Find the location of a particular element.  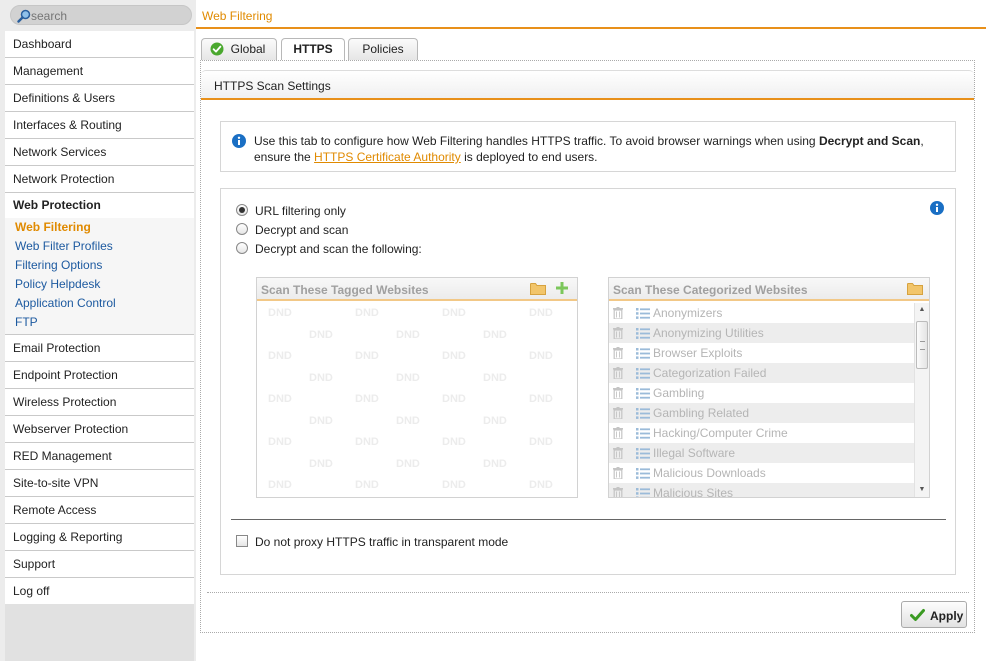

nav-item-red-management: RED Management is located at coordinates (99, 456).